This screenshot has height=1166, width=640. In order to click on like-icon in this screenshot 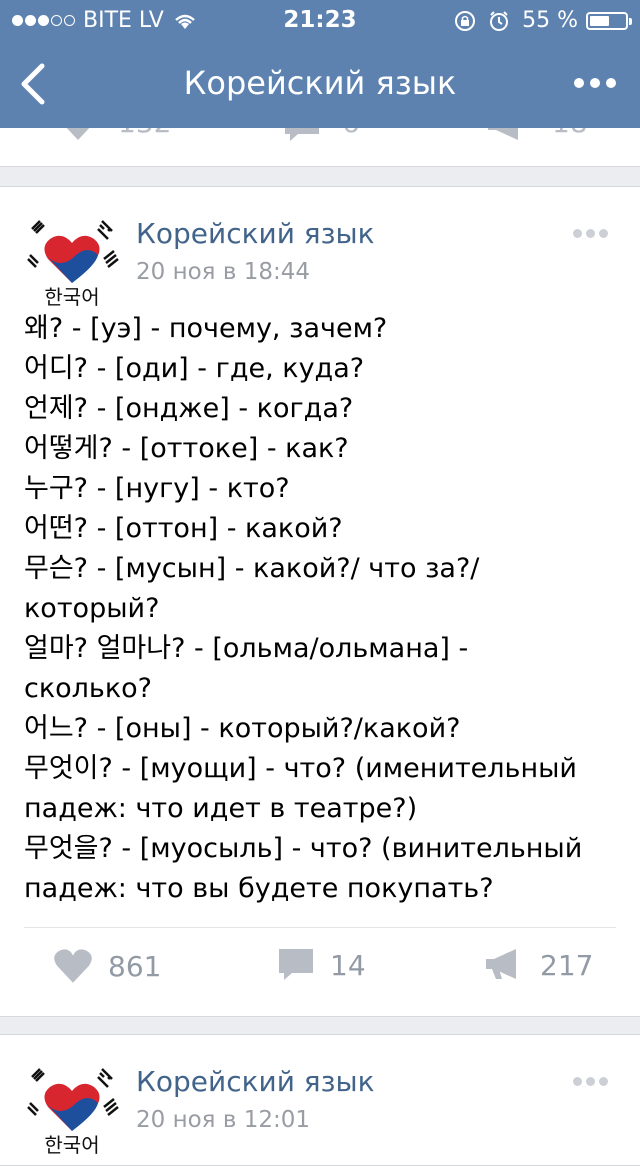, I will do `click(78, 135)`.